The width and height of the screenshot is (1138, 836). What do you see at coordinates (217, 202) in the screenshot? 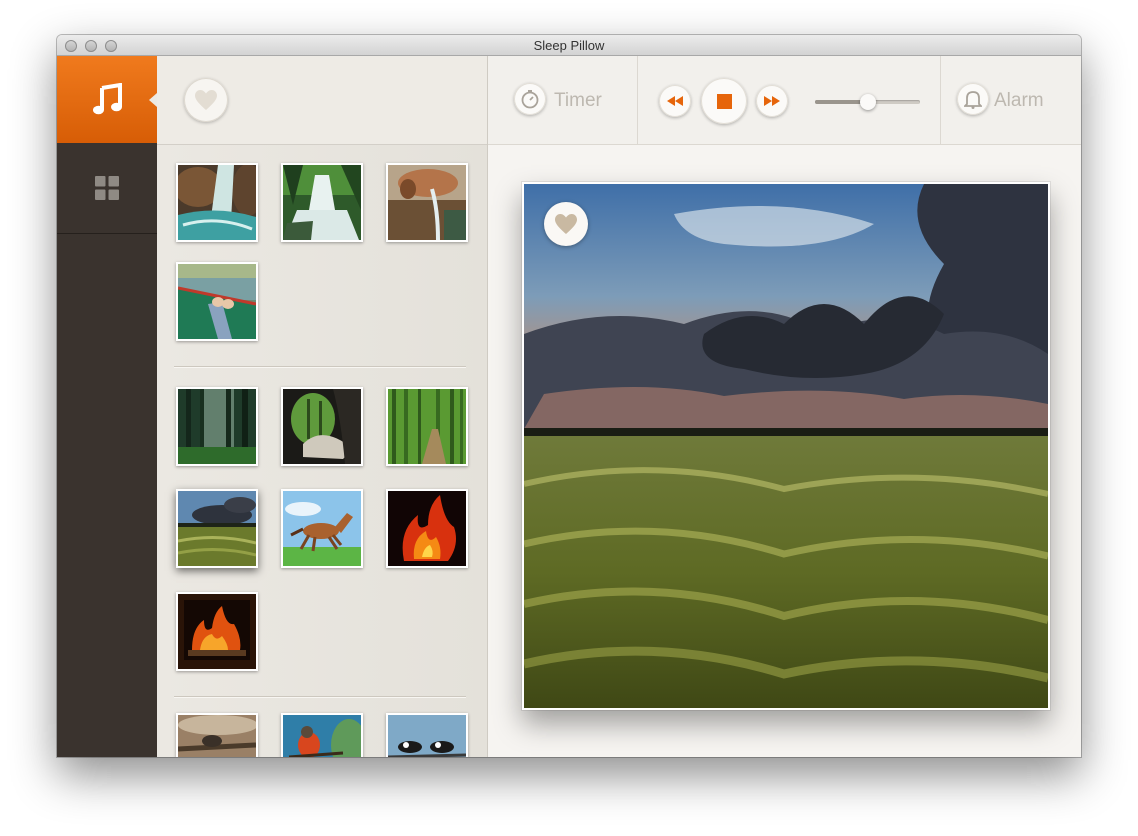
I see `thumbnail-stream-rocks` at bounding box center [217, 202].